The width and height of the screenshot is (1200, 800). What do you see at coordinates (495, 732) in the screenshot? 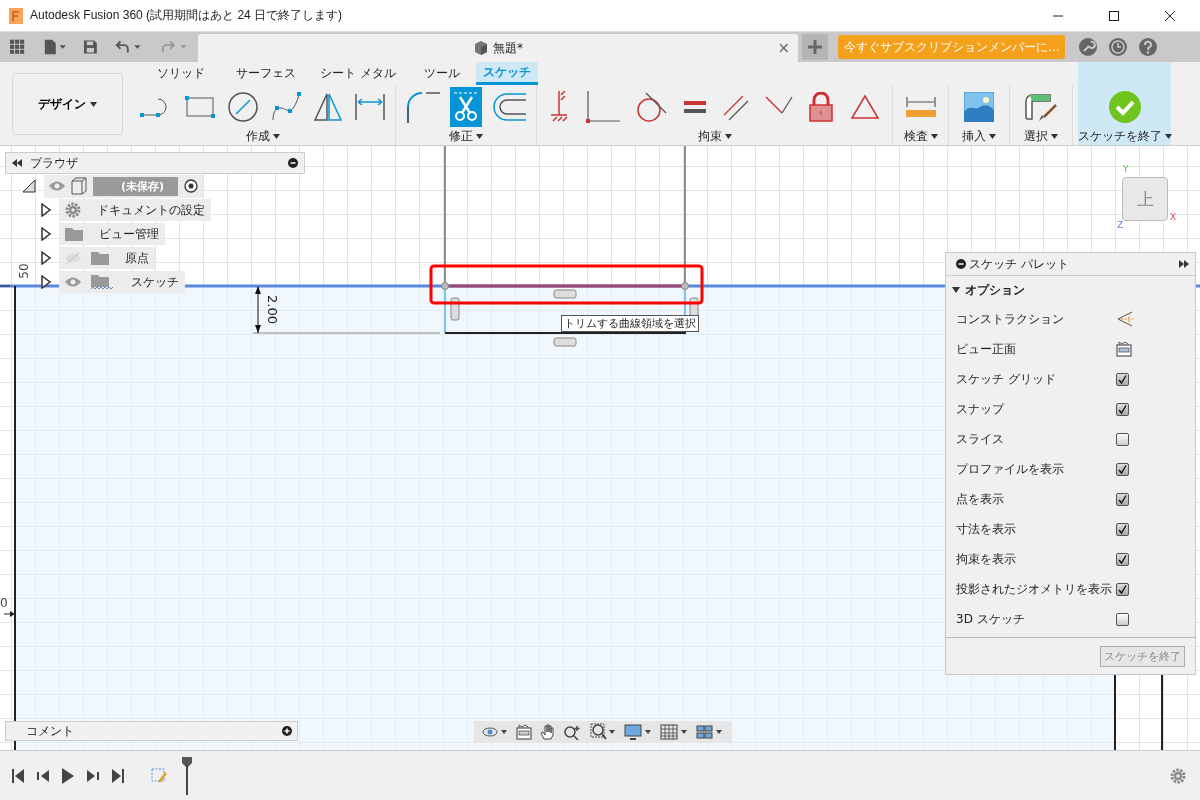
I see `orbit-icon` at bounding box center [495, 732].